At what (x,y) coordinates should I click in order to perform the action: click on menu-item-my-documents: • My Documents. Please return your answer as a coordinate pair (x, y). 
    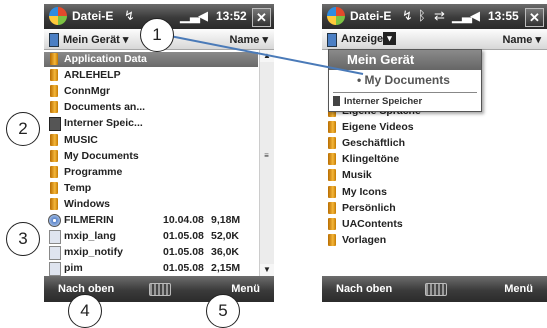
    Looking at the image, I should click on (405, 80).